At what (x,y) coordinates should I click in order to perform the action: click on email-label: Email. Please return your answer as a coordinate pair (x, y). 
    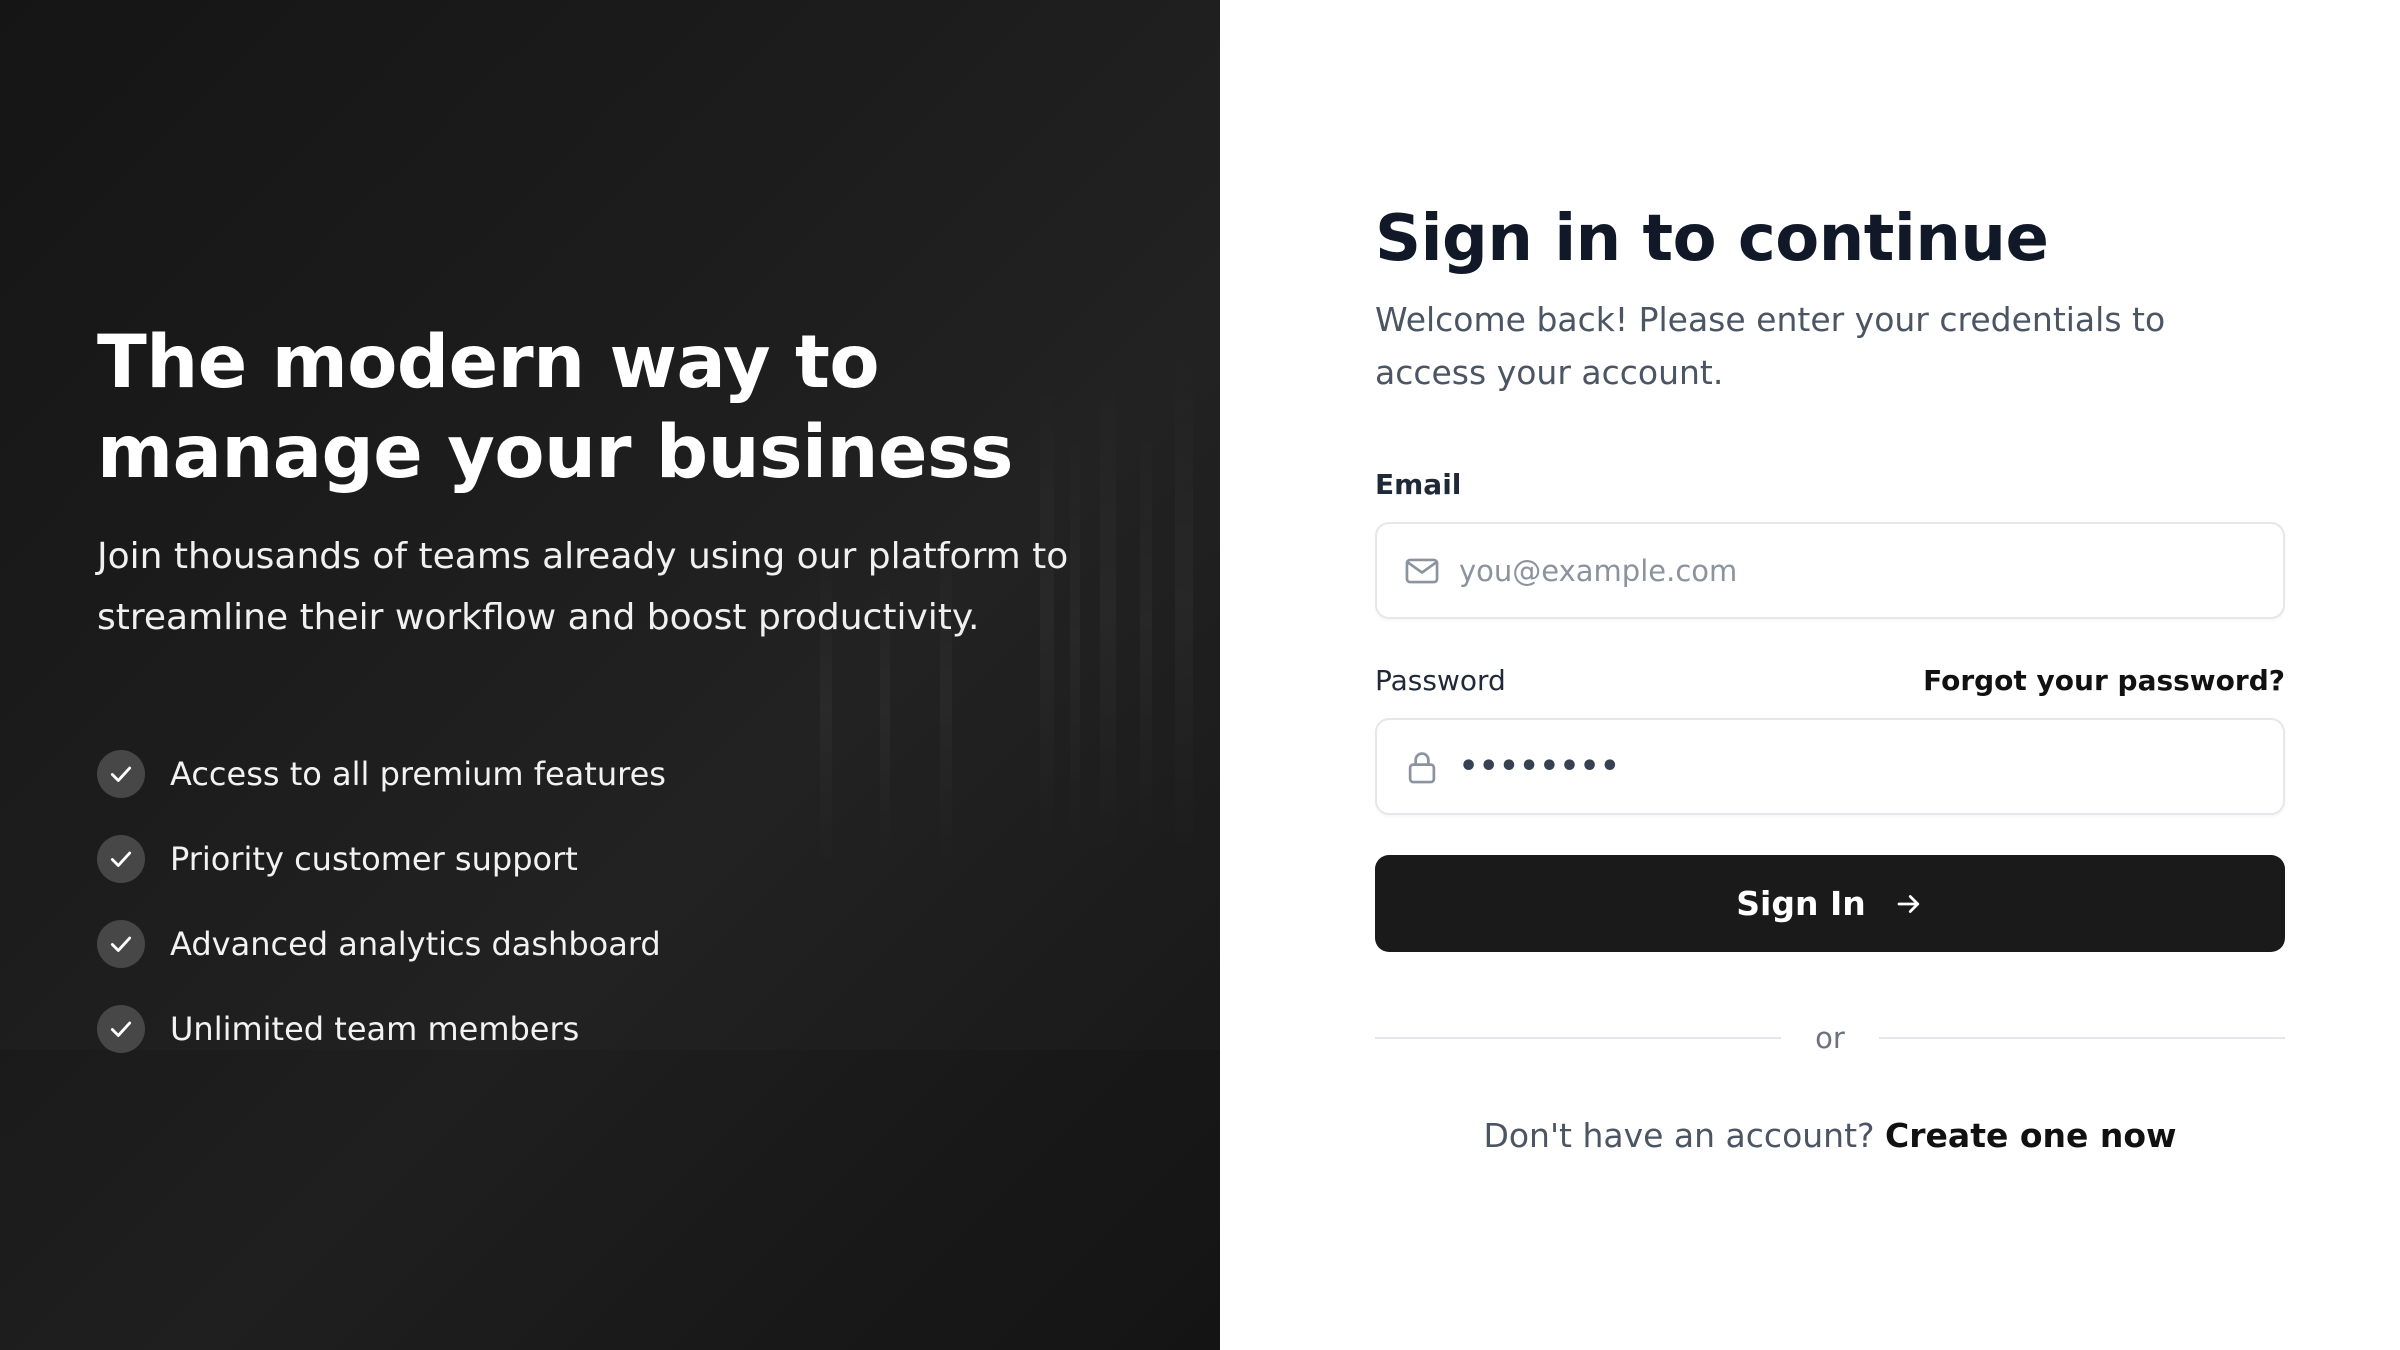
    Looking at the image, I should click on (1418, 484).